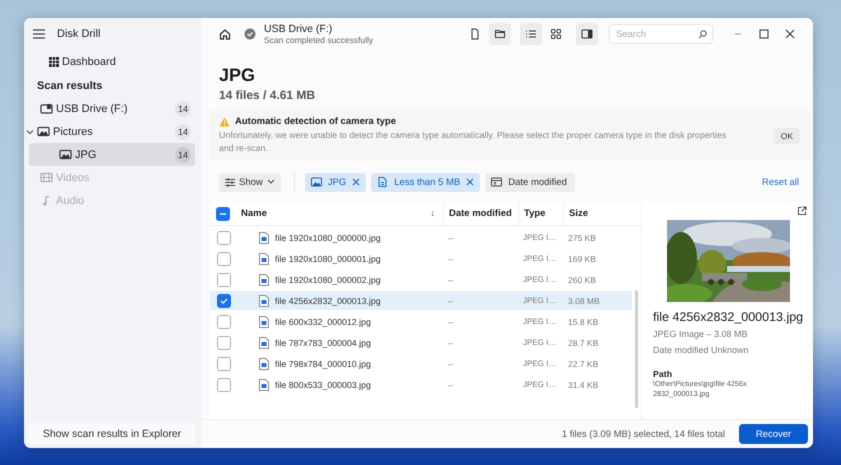 The height and width of the screenshot is (465, 841). Describe the element at coordinates (496, 182) in the screenshot. I see `calendar-icon` at that location.